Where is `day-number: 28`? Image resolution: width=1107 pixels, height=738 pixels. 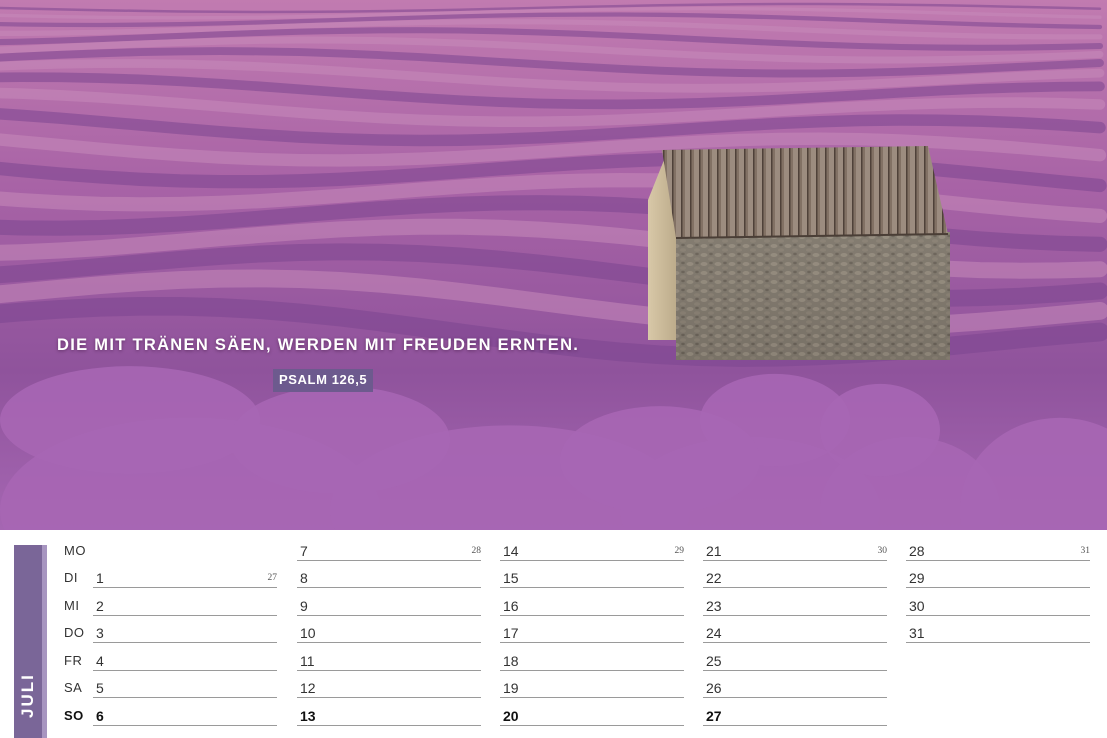 day-number: 28 is located at coordinates (917, 551).